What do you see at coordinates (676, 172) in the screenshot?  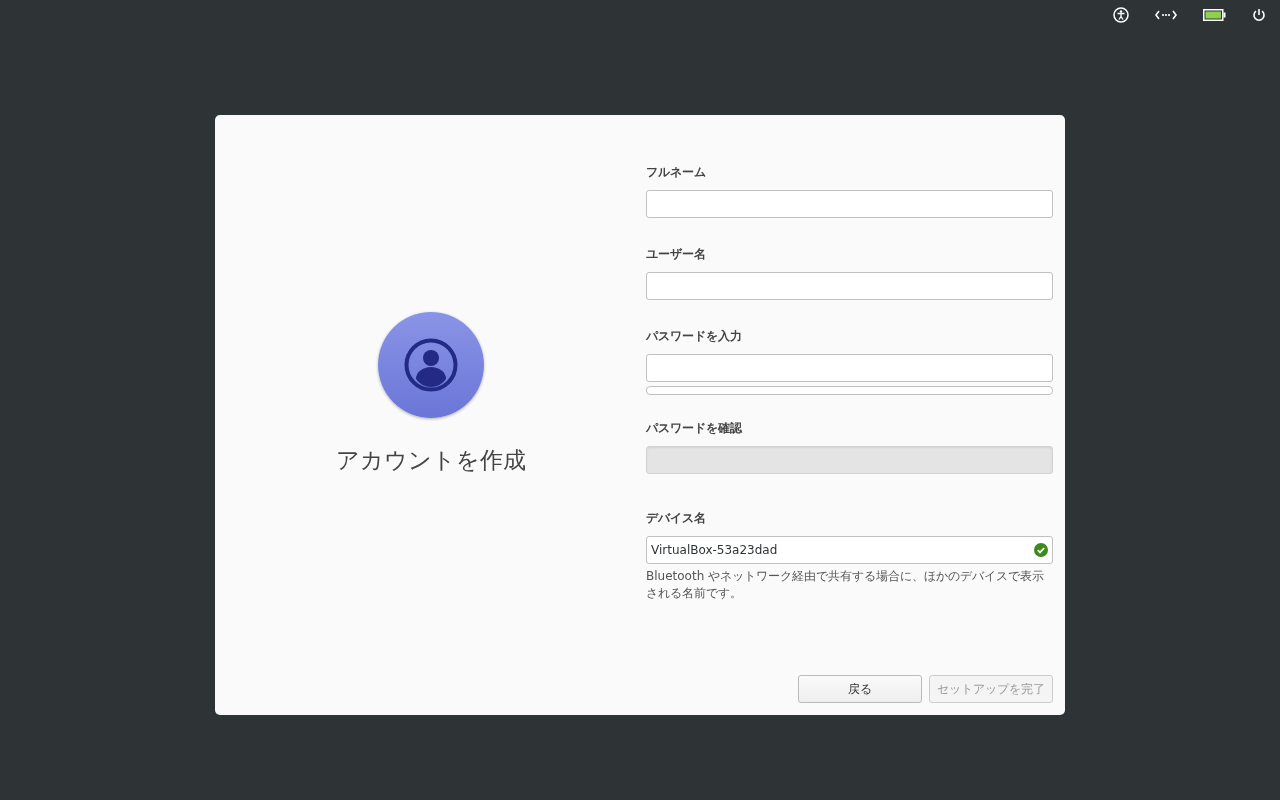 I see `field-label: フルネーム` at bounding box center [676, 172].